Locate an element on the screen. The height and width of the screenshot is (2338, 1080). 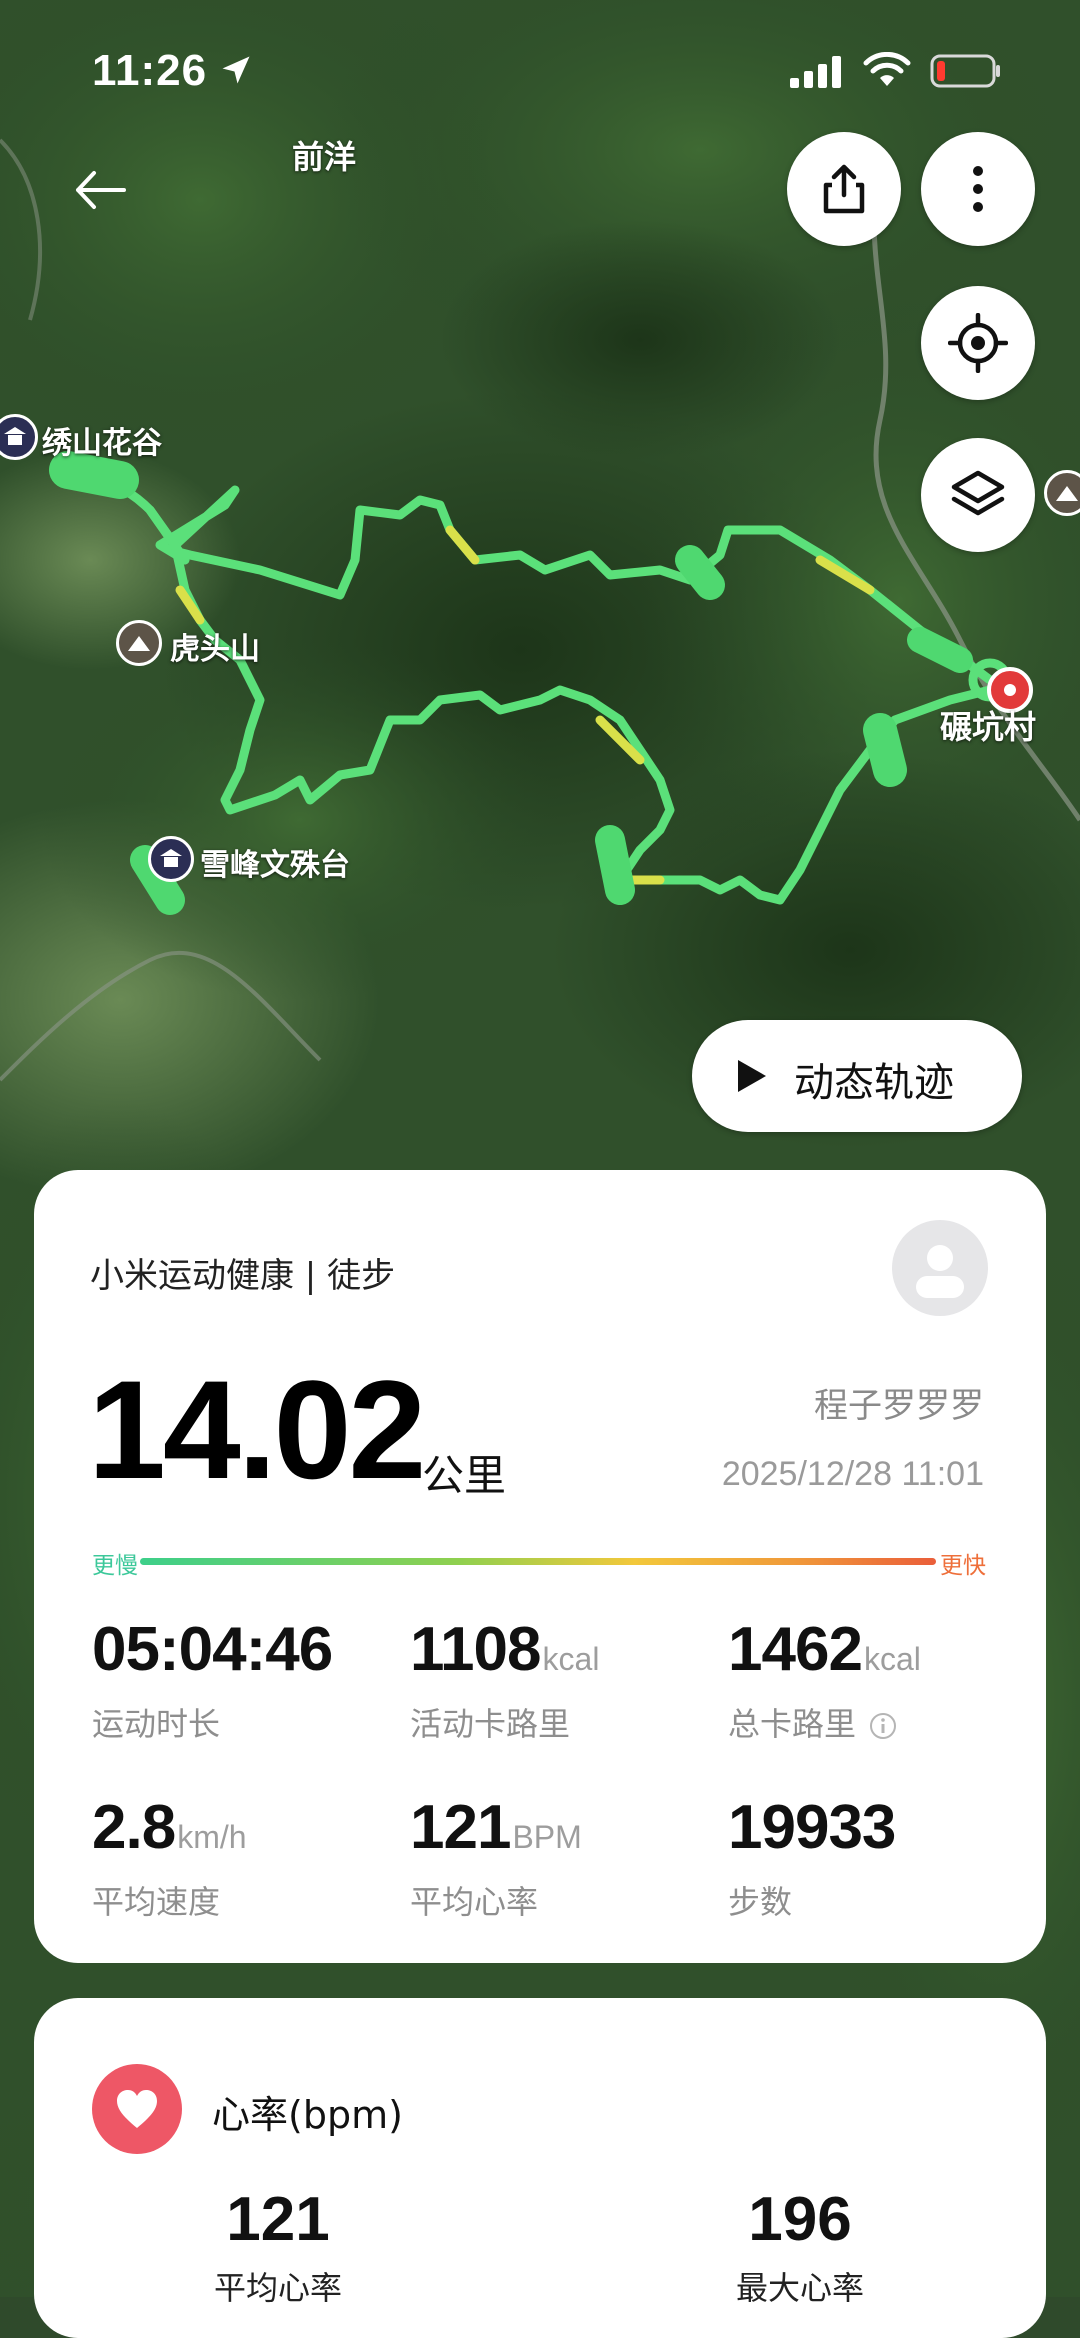
hr-average-value: 121 is located at coordinates (278, 2219).